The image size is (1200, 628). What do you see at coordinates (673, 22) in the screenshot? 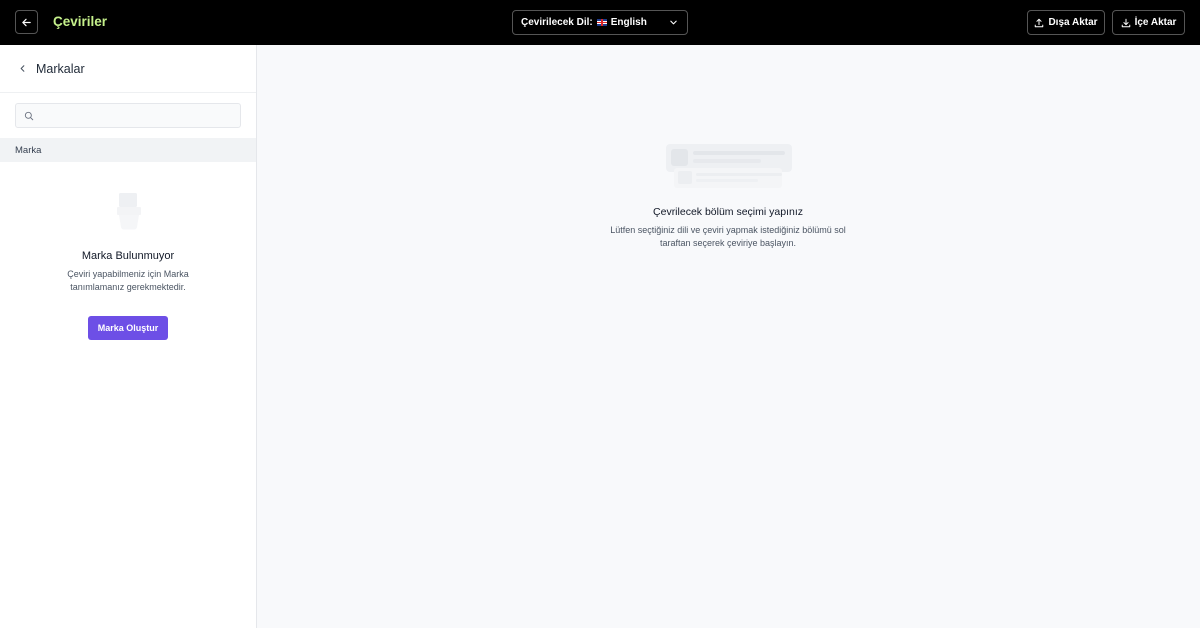
I see `chevron-down-icon` at bounding box center [673, 22].